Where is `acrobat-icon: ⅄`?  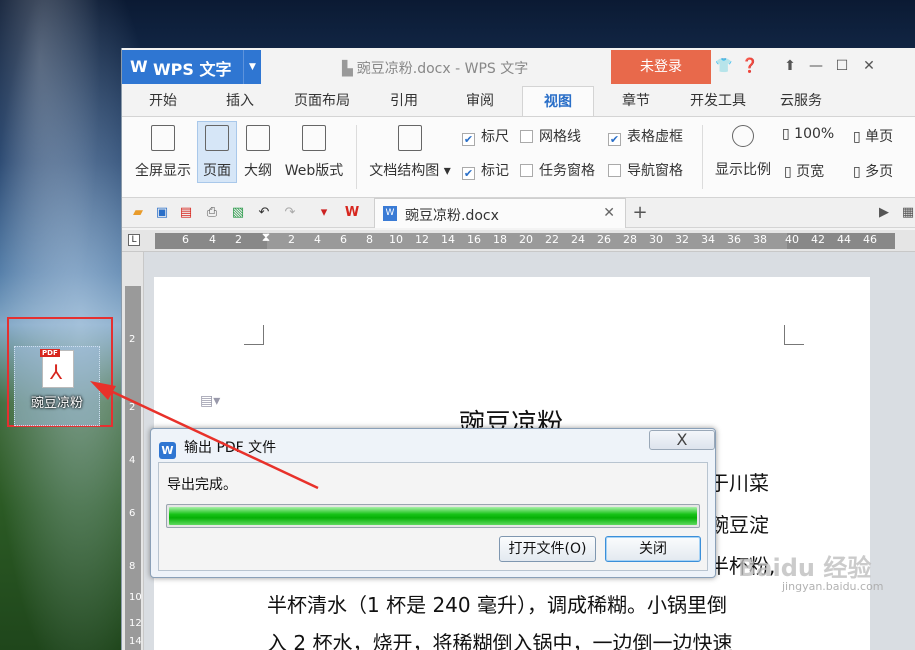
acrobat-icon: ⅄ is located at coordinates (56, 372).